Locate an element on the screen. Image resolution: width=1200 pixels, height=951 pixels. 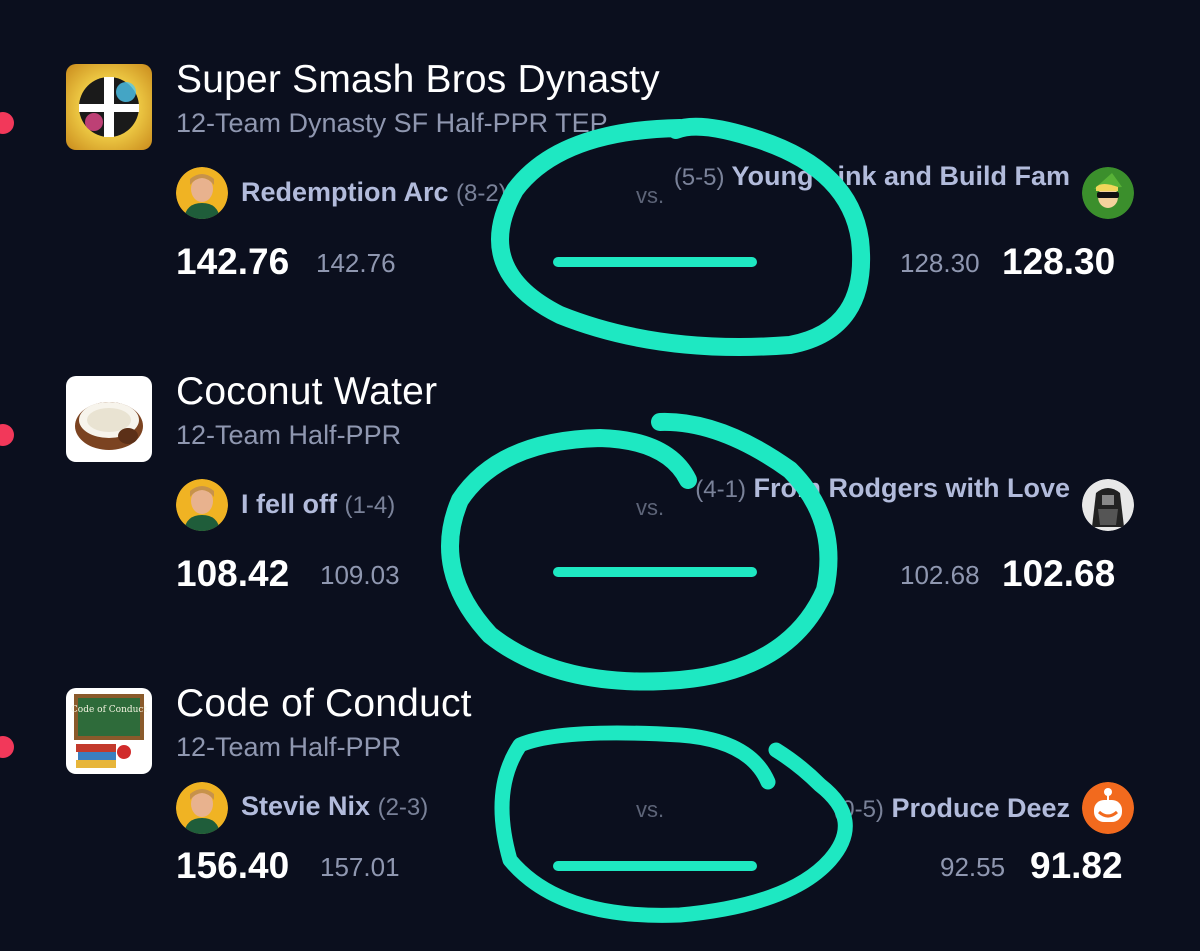
score-left: 156.40 is located at coordinates (233, 865).